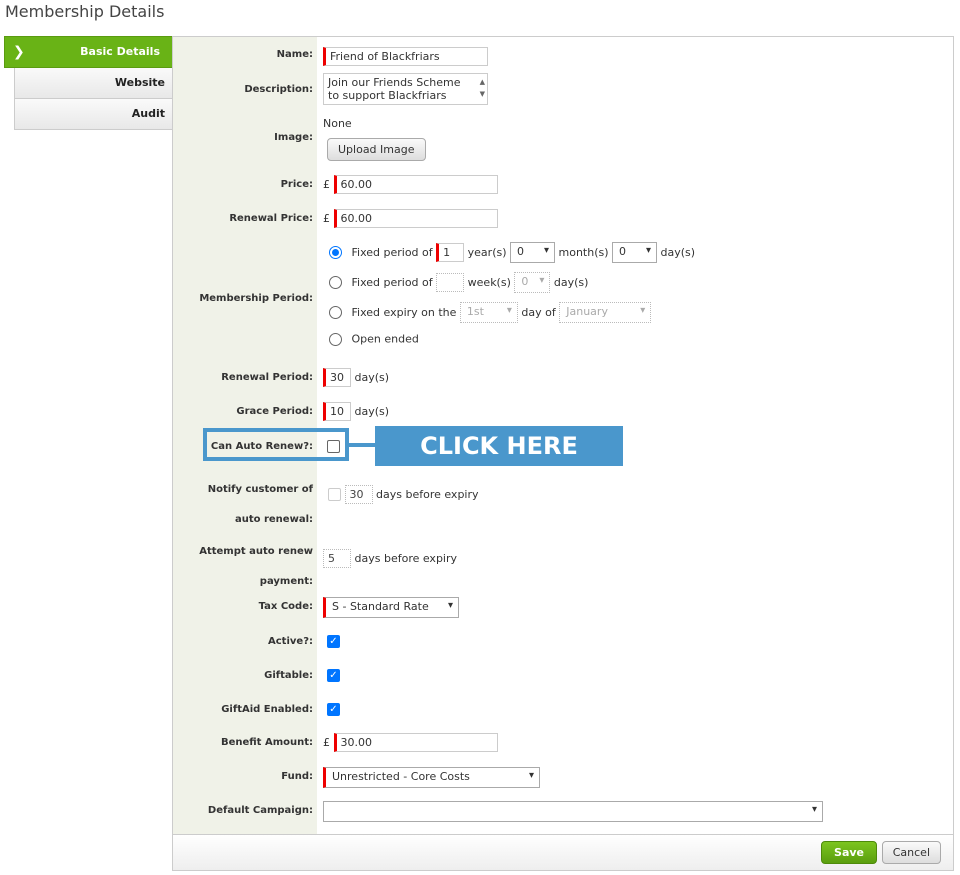 The height and width of the screenshot is (875, 960). What do you see at coordinates (19, 52) in the screenshot?
I see `chevron-right-icon: ❯` at bounding box center [19, 52].